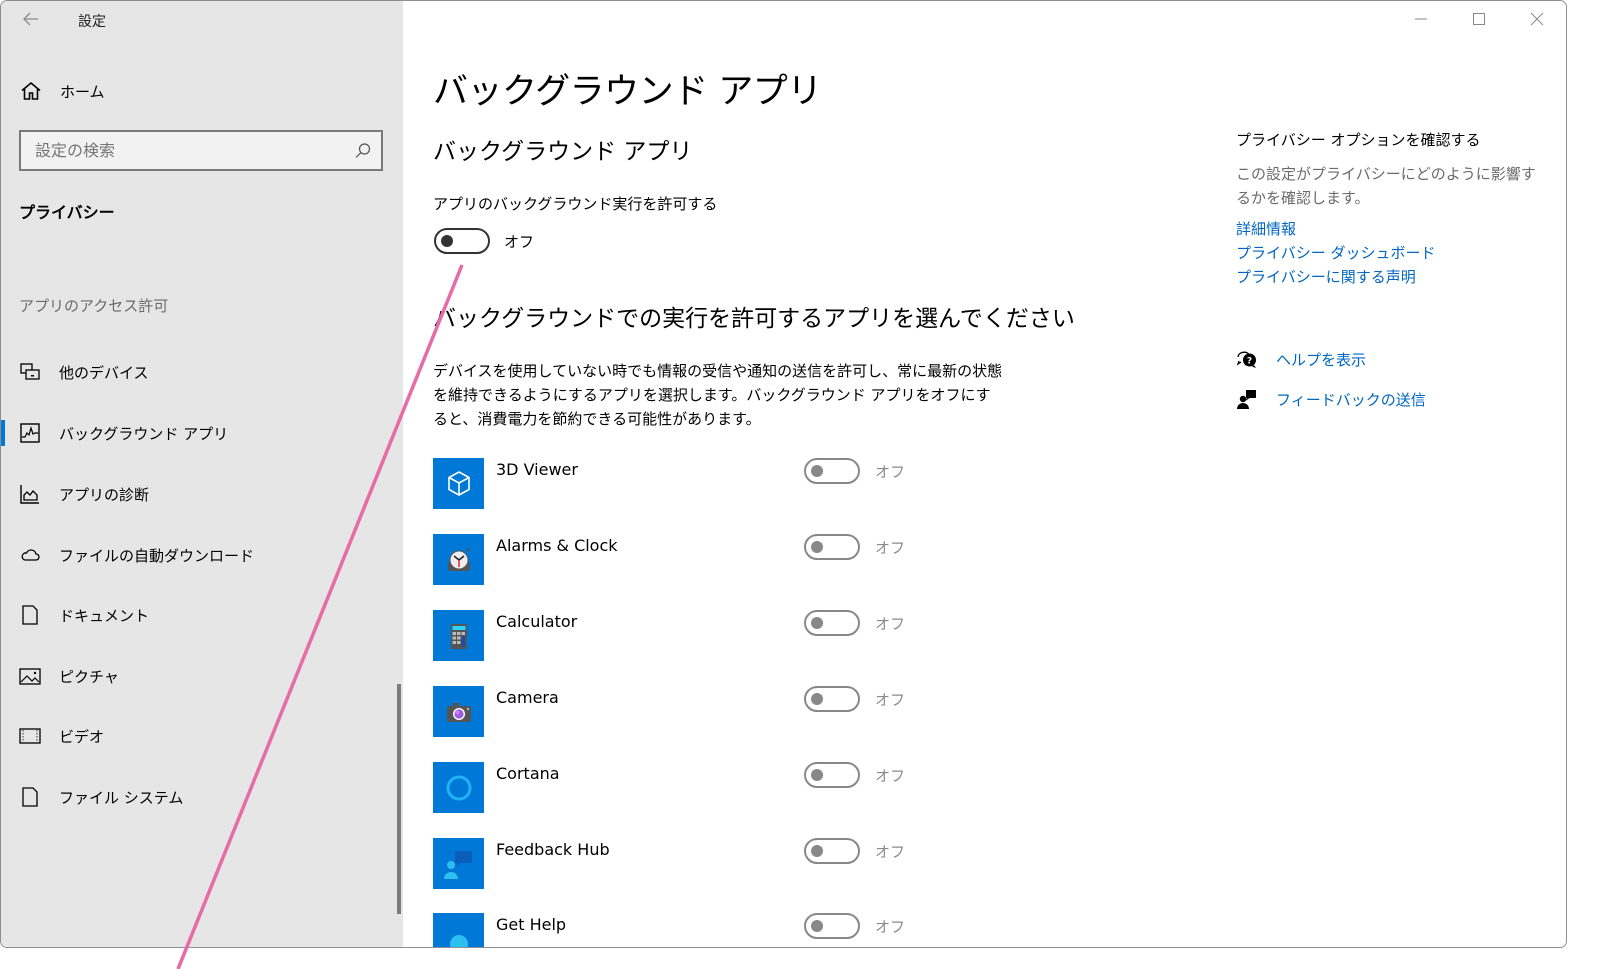  Describe the element at coordinates (1386, 186) in the screenshot. I see `privacy-options-description: この設定がプライバシーにどのように影響するかを確認します。` at that location.